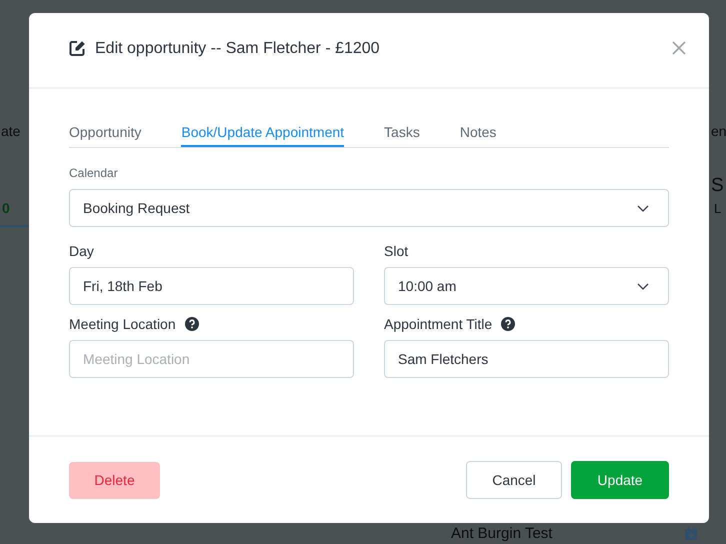 The image size is (726, 544). Describe the element at coordinates (402, 133) in the screenshot. I see `tab: Tasks` at that location.